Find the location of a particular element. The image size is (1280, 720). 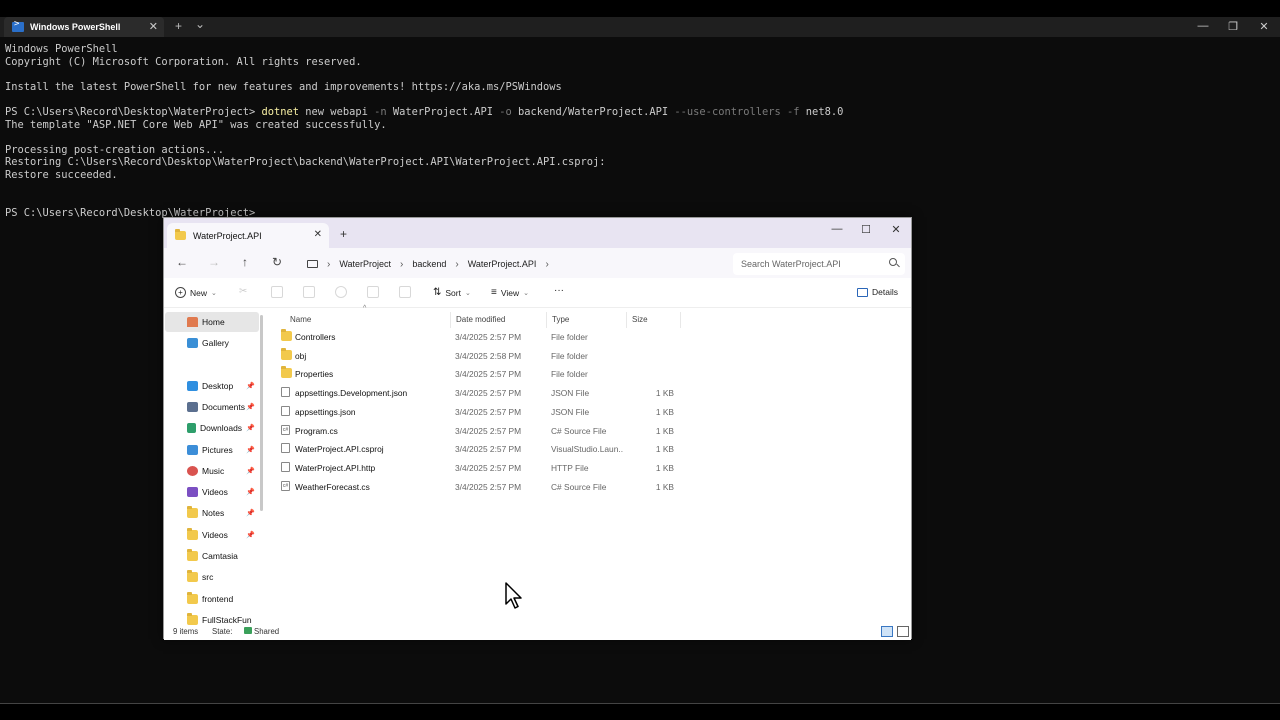

nav-item-music: Music 📌 is located at coordinates (212, 471).